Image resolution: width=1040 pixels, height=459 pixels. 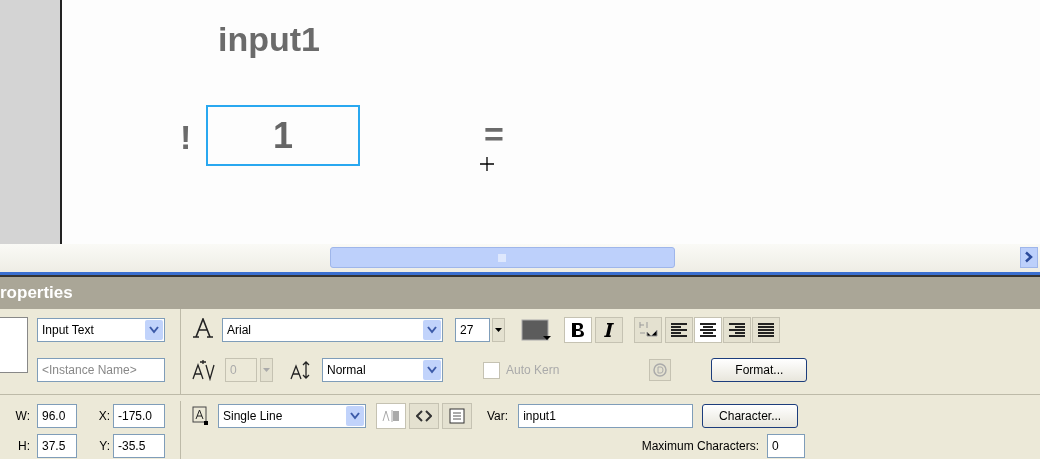 What do you see at coordinates (139, 416) in the screenshot?
I see `x-field: -175.0` at bounding box center [139, 416].